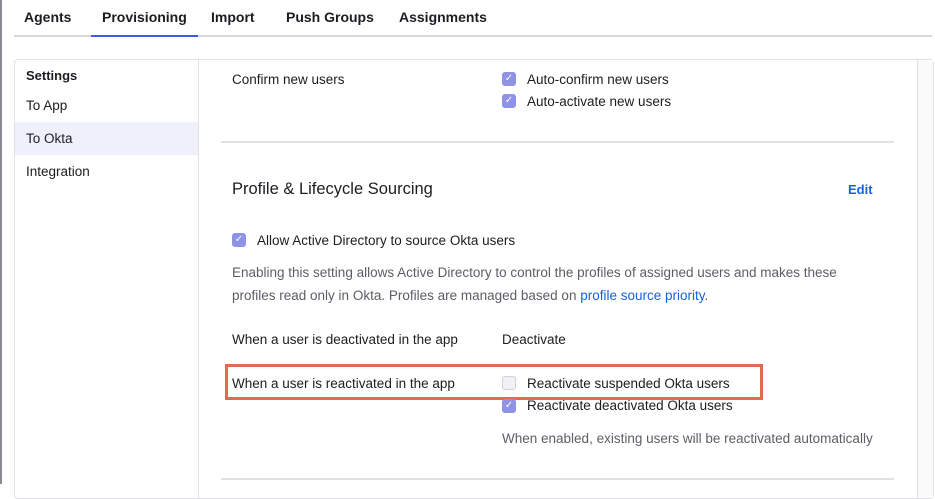 The height and width of the screenshot is (499, 935). What do you see at coordinates (628, 383) in the screenshot?
I see `reactivate-suspended-label: Reactivate suspended Okta users` at bounding box center [628, 383].